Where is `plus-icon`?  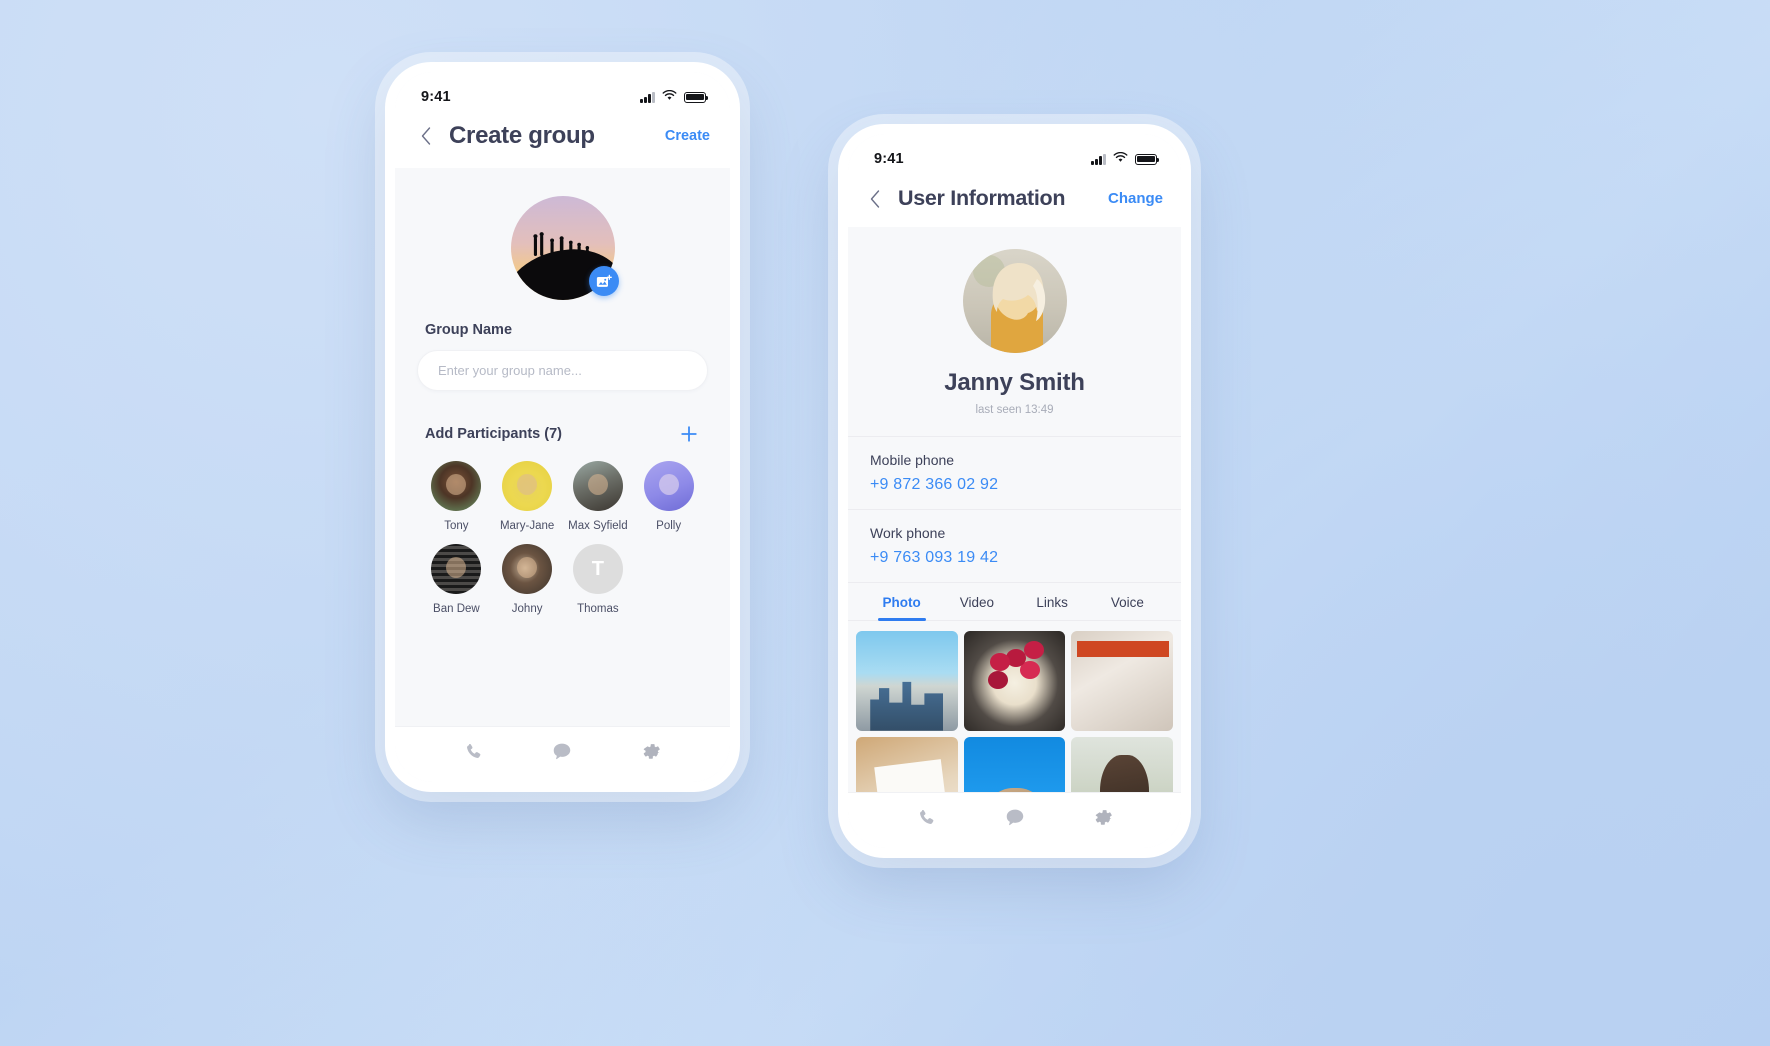 plus-icon is located at coordinates (689, 434).